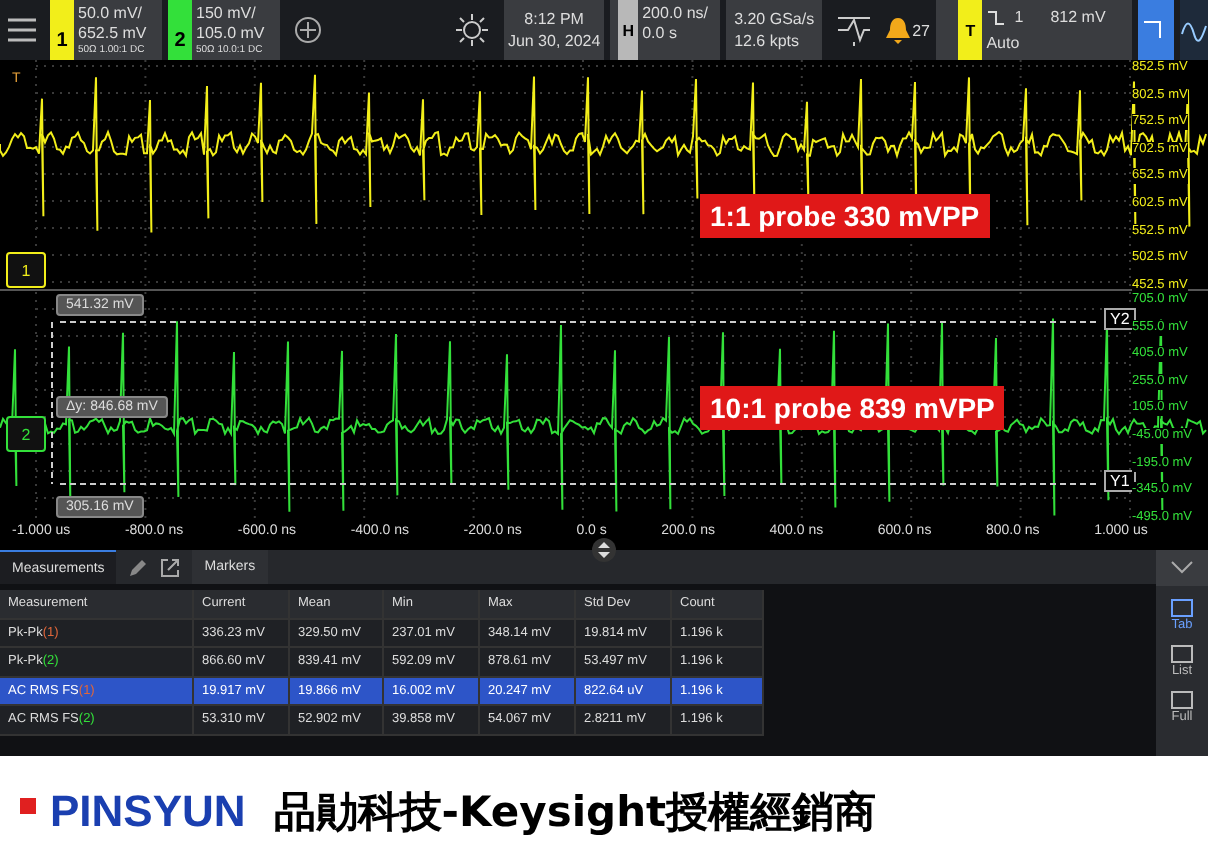  Describe the element at coordinates (628, 30) in the screenshot. I see `horizontal-badge: H` at that location.